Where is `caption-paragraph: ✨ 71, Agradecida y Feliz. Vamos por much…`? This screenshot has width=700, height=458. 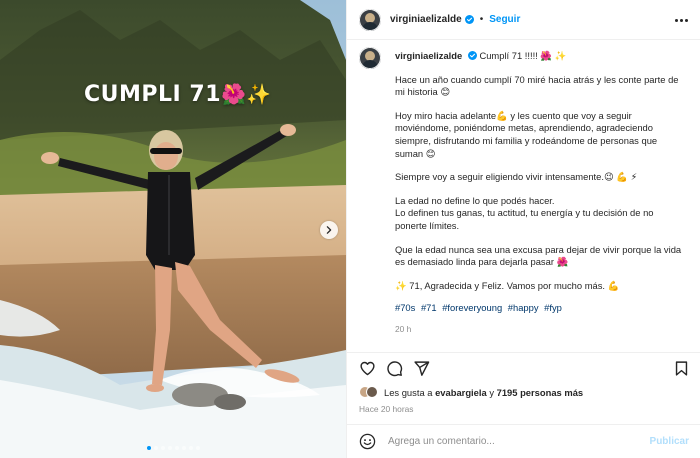 caption-paragraph: ✨ 71, Agradecida y Feliz. Vamos por much… is located at coordinates (507, 285).